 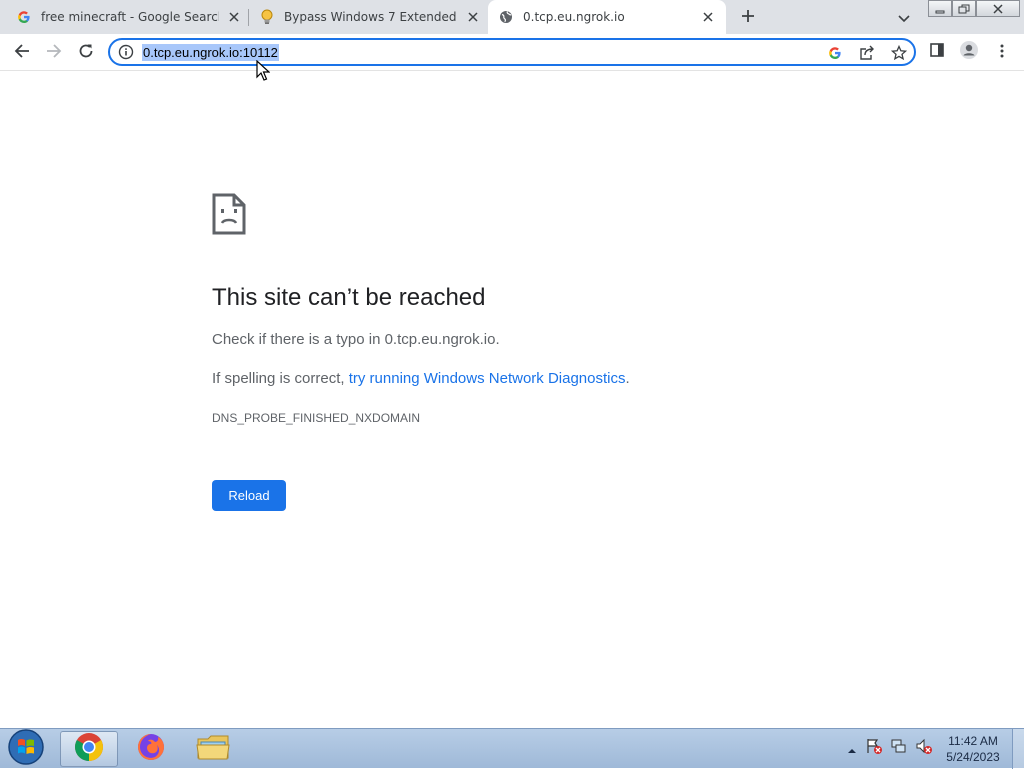 I want to click on clock-date: 5/24/2023, so click(x=973, y=757).